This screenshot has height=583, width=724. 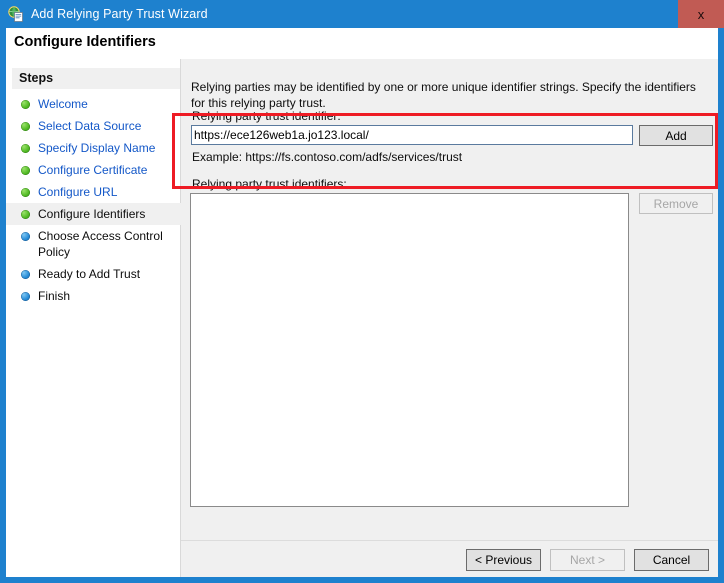 I want to click on identifier-field-label: Relying party trust identifier:, so click(x=266, y=116).